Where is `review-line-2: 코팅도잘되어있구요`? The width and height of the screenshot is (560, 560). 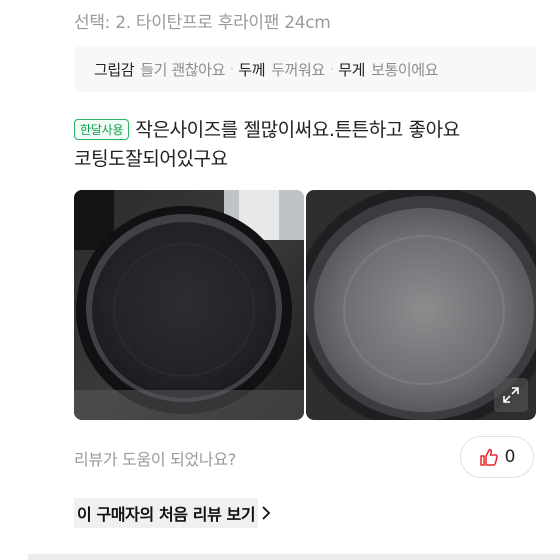
review-line-2: 코팅도잘되어있구요 is located at coordinates (151, 159).